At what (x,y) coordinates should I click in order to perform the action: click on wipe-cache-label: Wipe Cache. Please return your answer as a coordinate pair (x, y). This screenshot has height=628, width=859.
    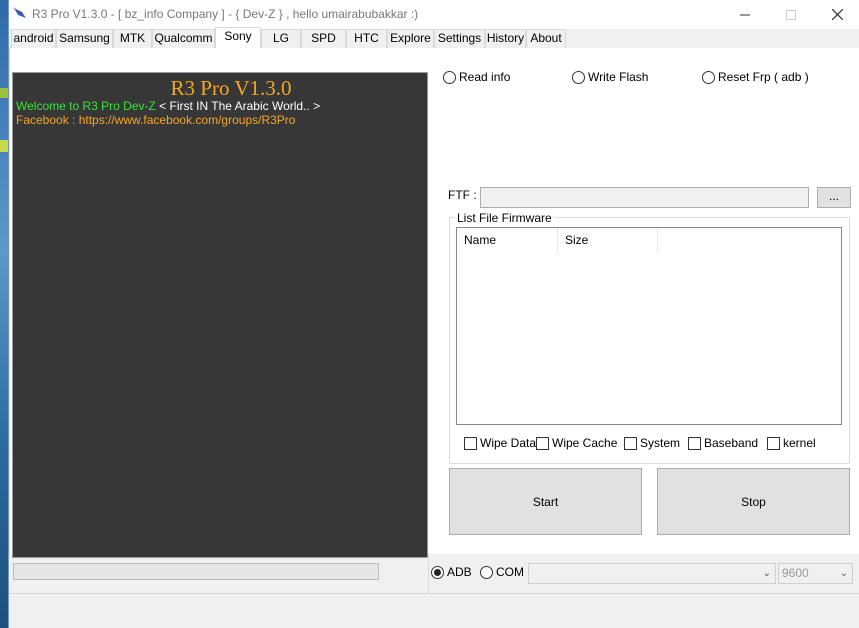
    Looking at the image, I should click on (585, 443).